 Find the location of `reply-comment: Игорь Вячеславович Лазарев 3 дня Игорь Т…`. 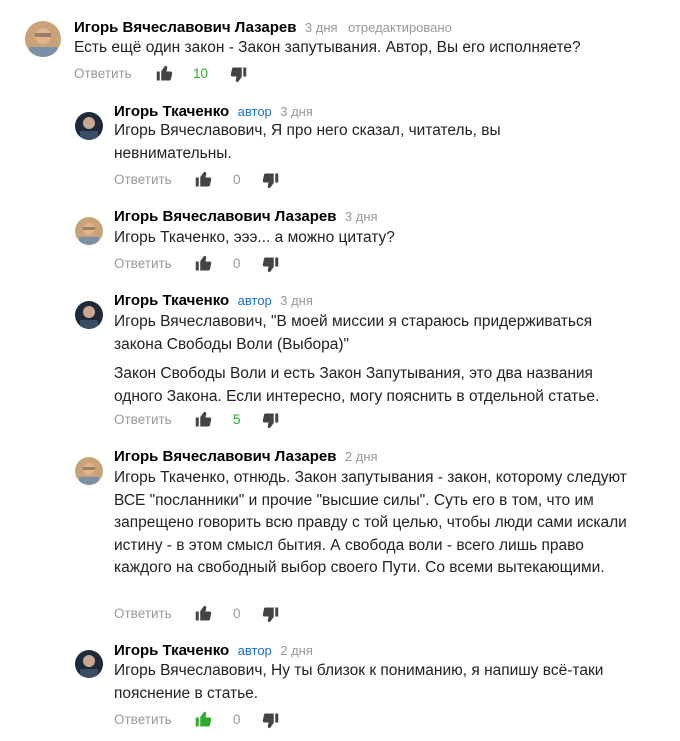

reply-comment: Игорь Вячеславович Лазарев 3 дня Игорь Т… is located at coordinates (340, 240).